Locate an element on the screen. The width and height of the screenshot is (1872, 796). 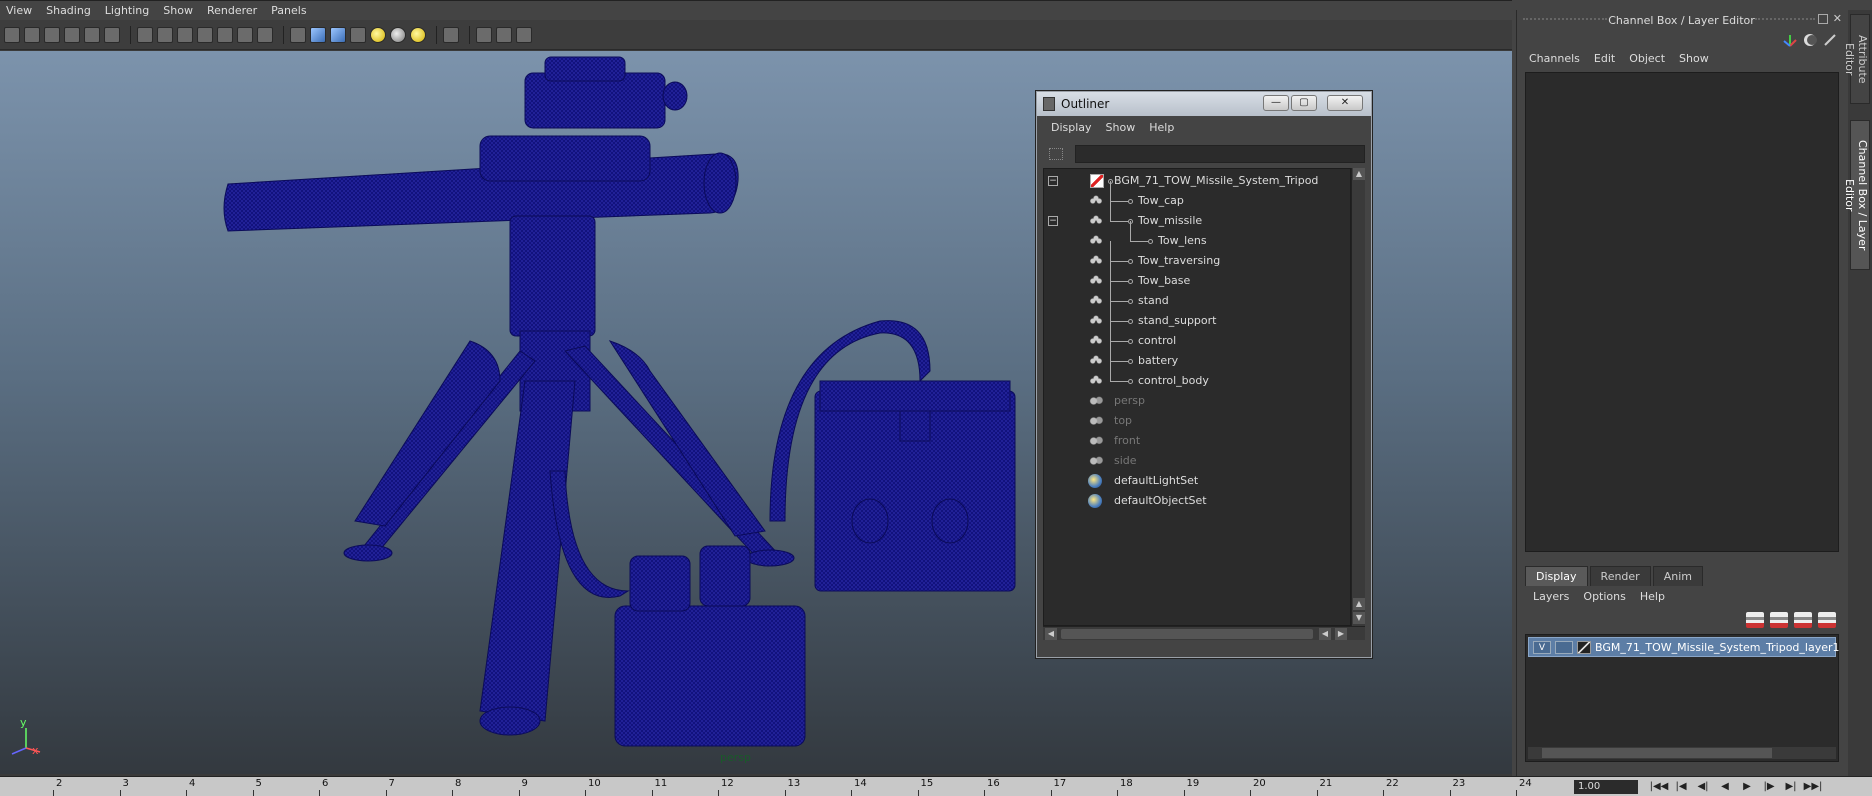
wireframe-on-shaded-icon is located at coordinates (338, 34).